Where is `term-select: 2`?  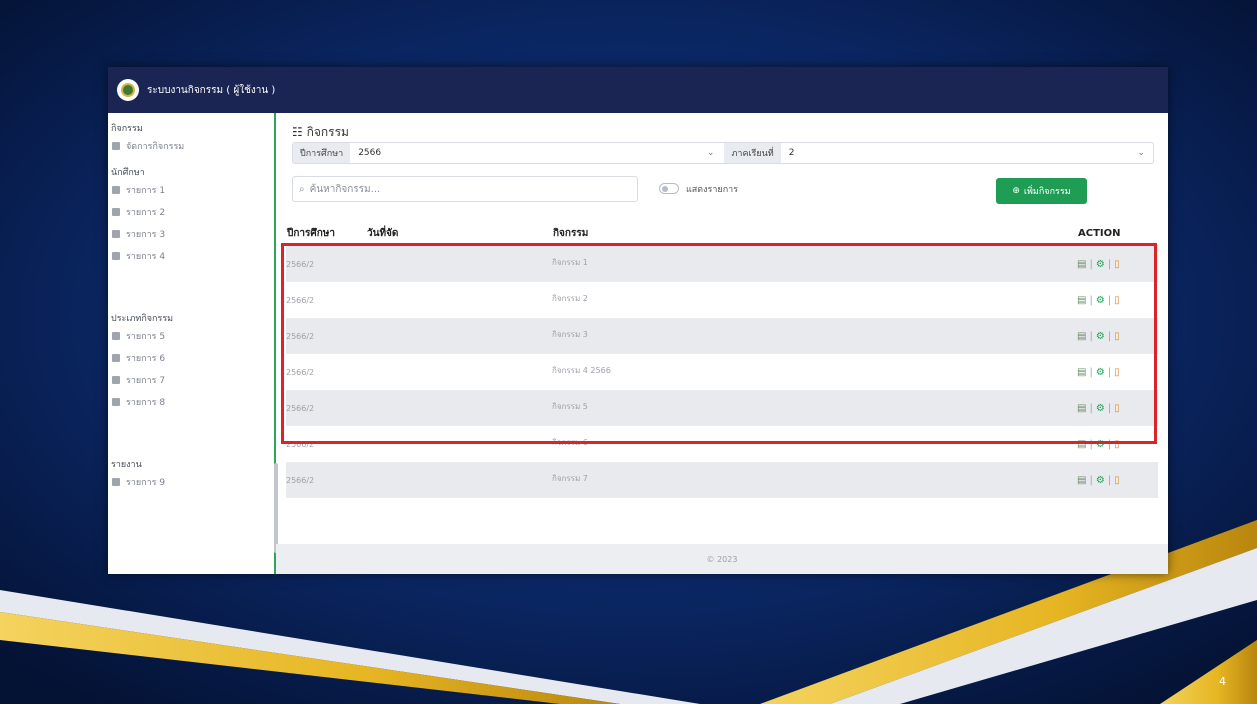
term-select: 2 is located at coordinates (959, 153).